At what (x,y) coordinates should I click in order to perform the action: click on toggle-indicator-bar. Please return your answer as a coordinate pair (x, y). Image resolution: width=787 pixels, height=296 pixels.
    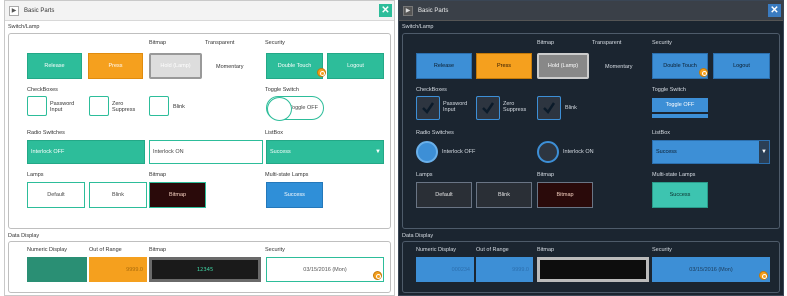
    Looking at the image, I should click on (680, 116).